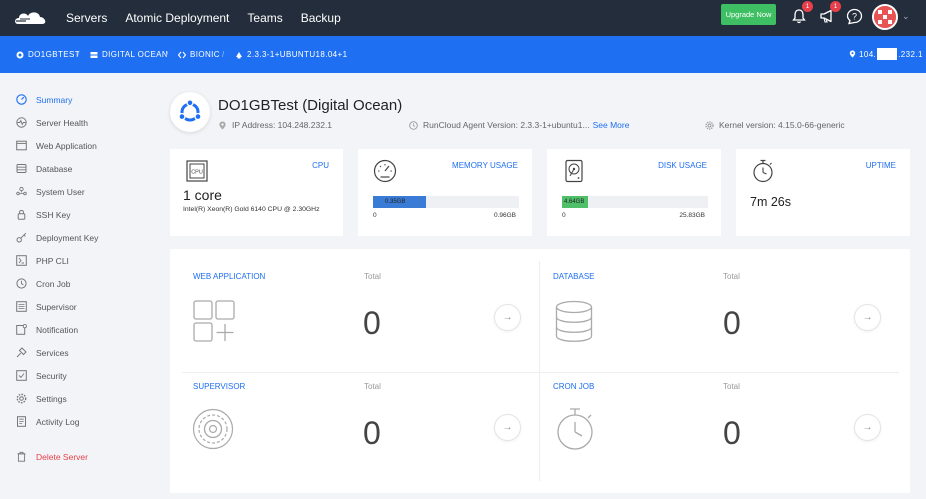  What do you see at coordinates (375, 215) in the screenshot?
I see `memory-min: 0` at bounding box center [375, 215].